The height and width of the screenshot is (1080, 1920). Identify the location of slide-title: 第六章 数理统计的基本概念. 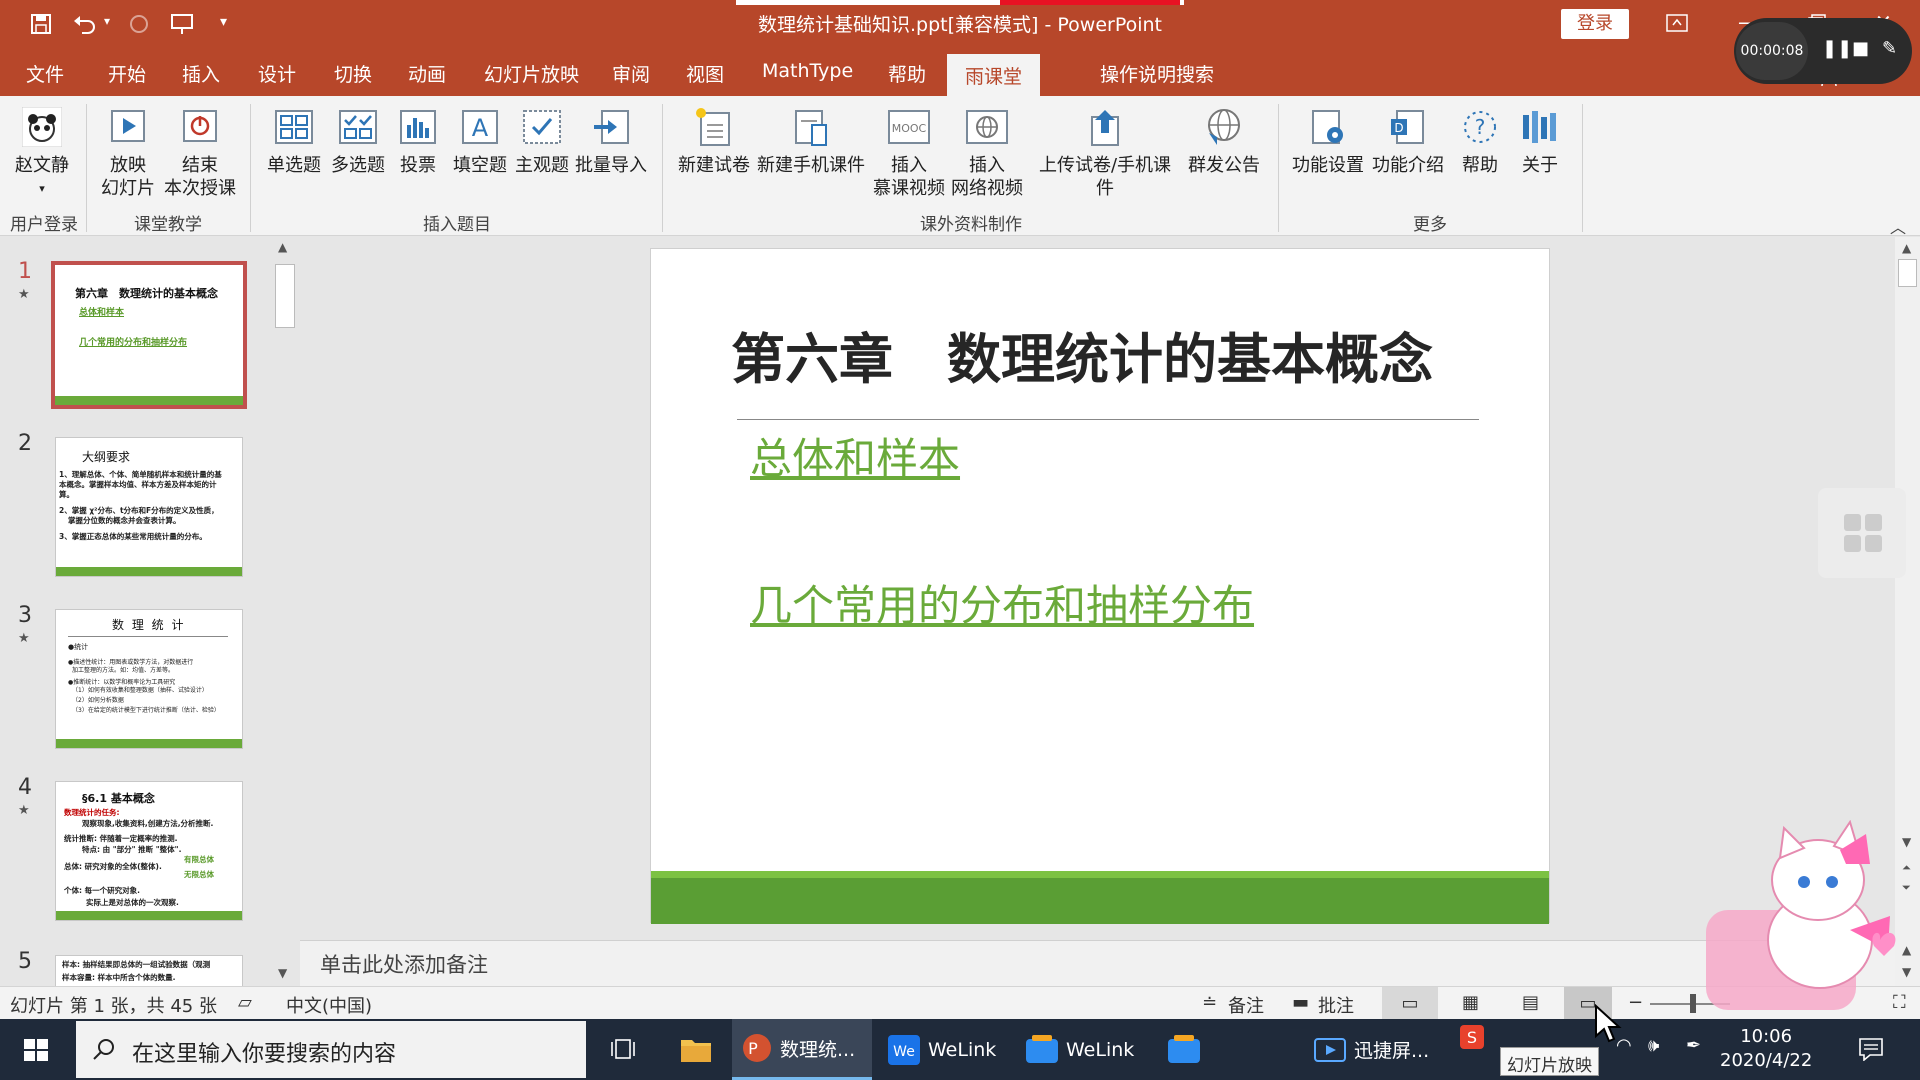
(1082, 354).